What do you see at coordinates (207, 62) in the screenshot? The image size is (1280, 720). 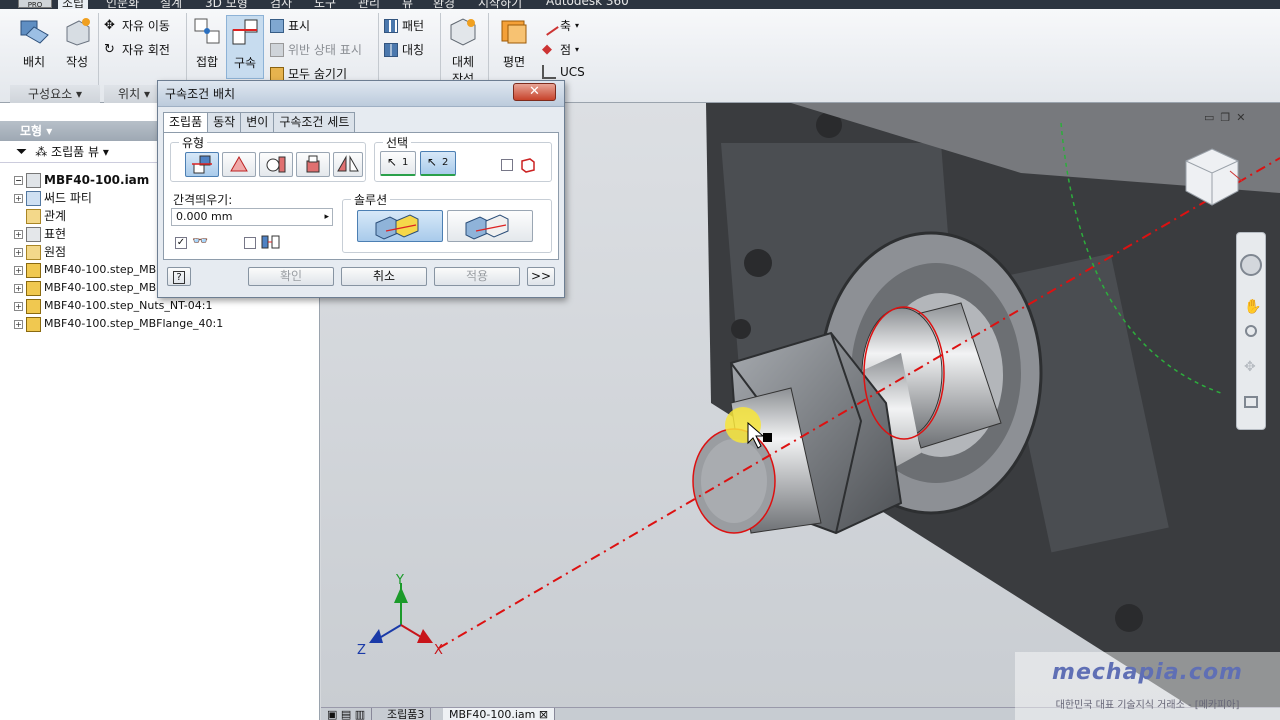 I see `joint-label: 접합` at bounding box center [207, 62].